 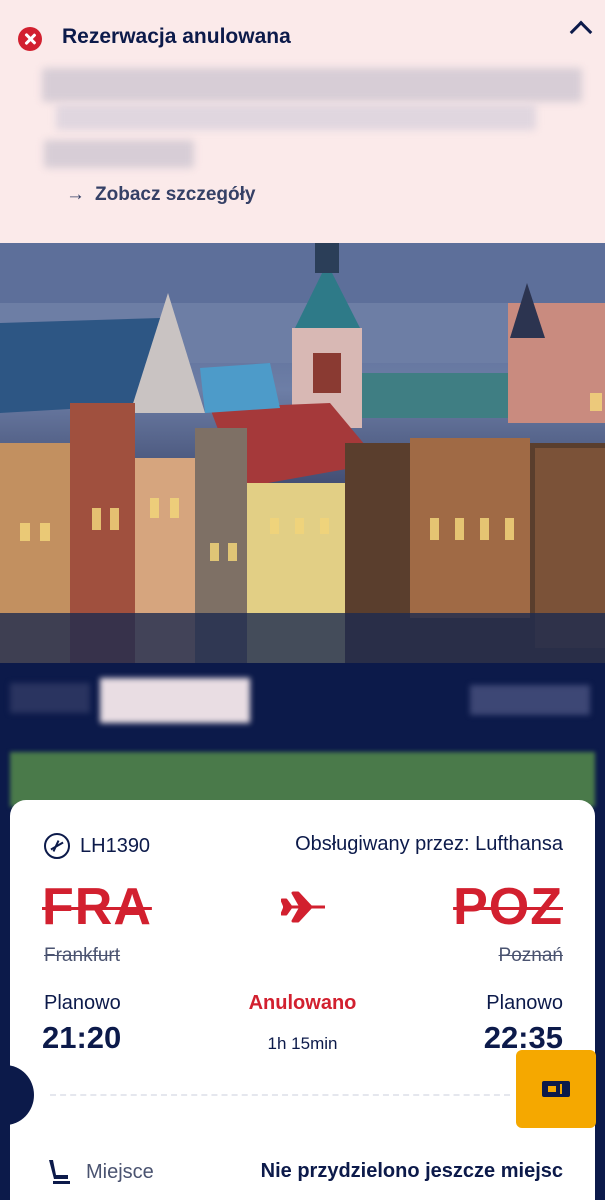 I want to click on seat-label: Miejsce, so click(x=120, y=1171).